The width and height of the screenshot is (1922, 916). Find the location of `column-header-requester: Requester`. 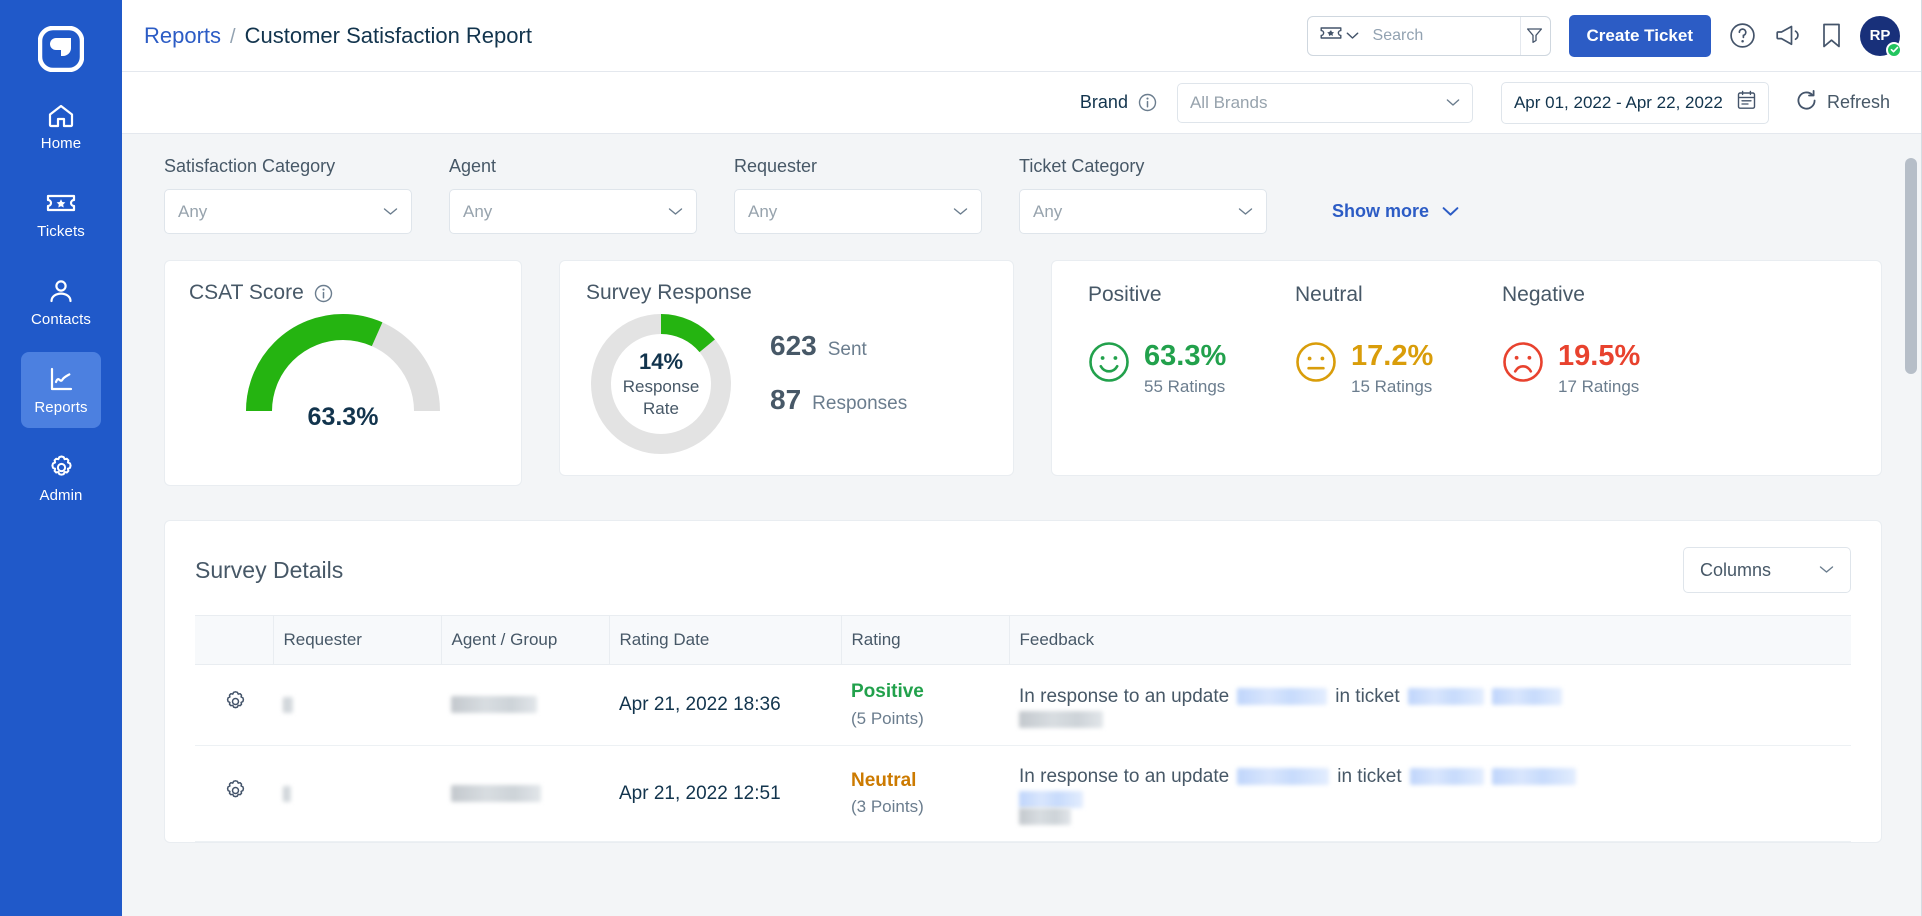

column-header-requester: Requester is located at coordinates (357, 640).